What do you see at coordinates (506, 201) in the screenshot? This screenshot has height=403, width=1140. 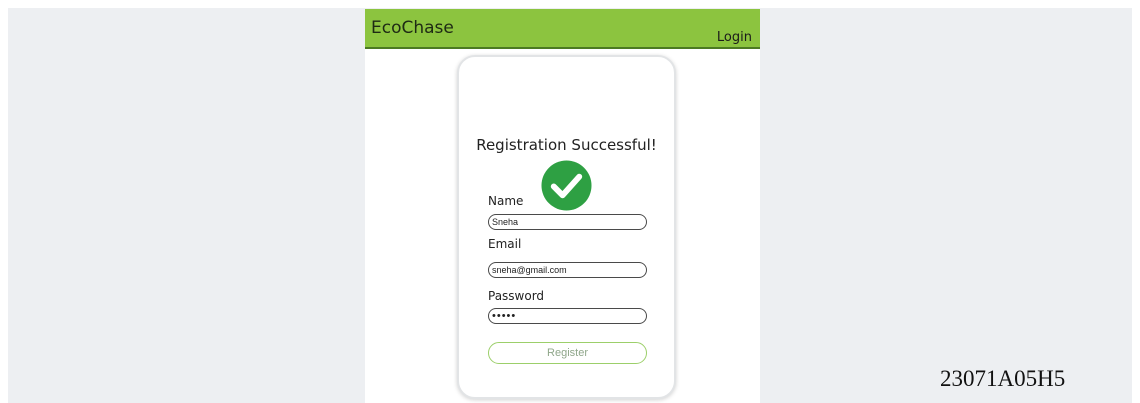 I see `name-label: Name` at bounding box center [506, 201].